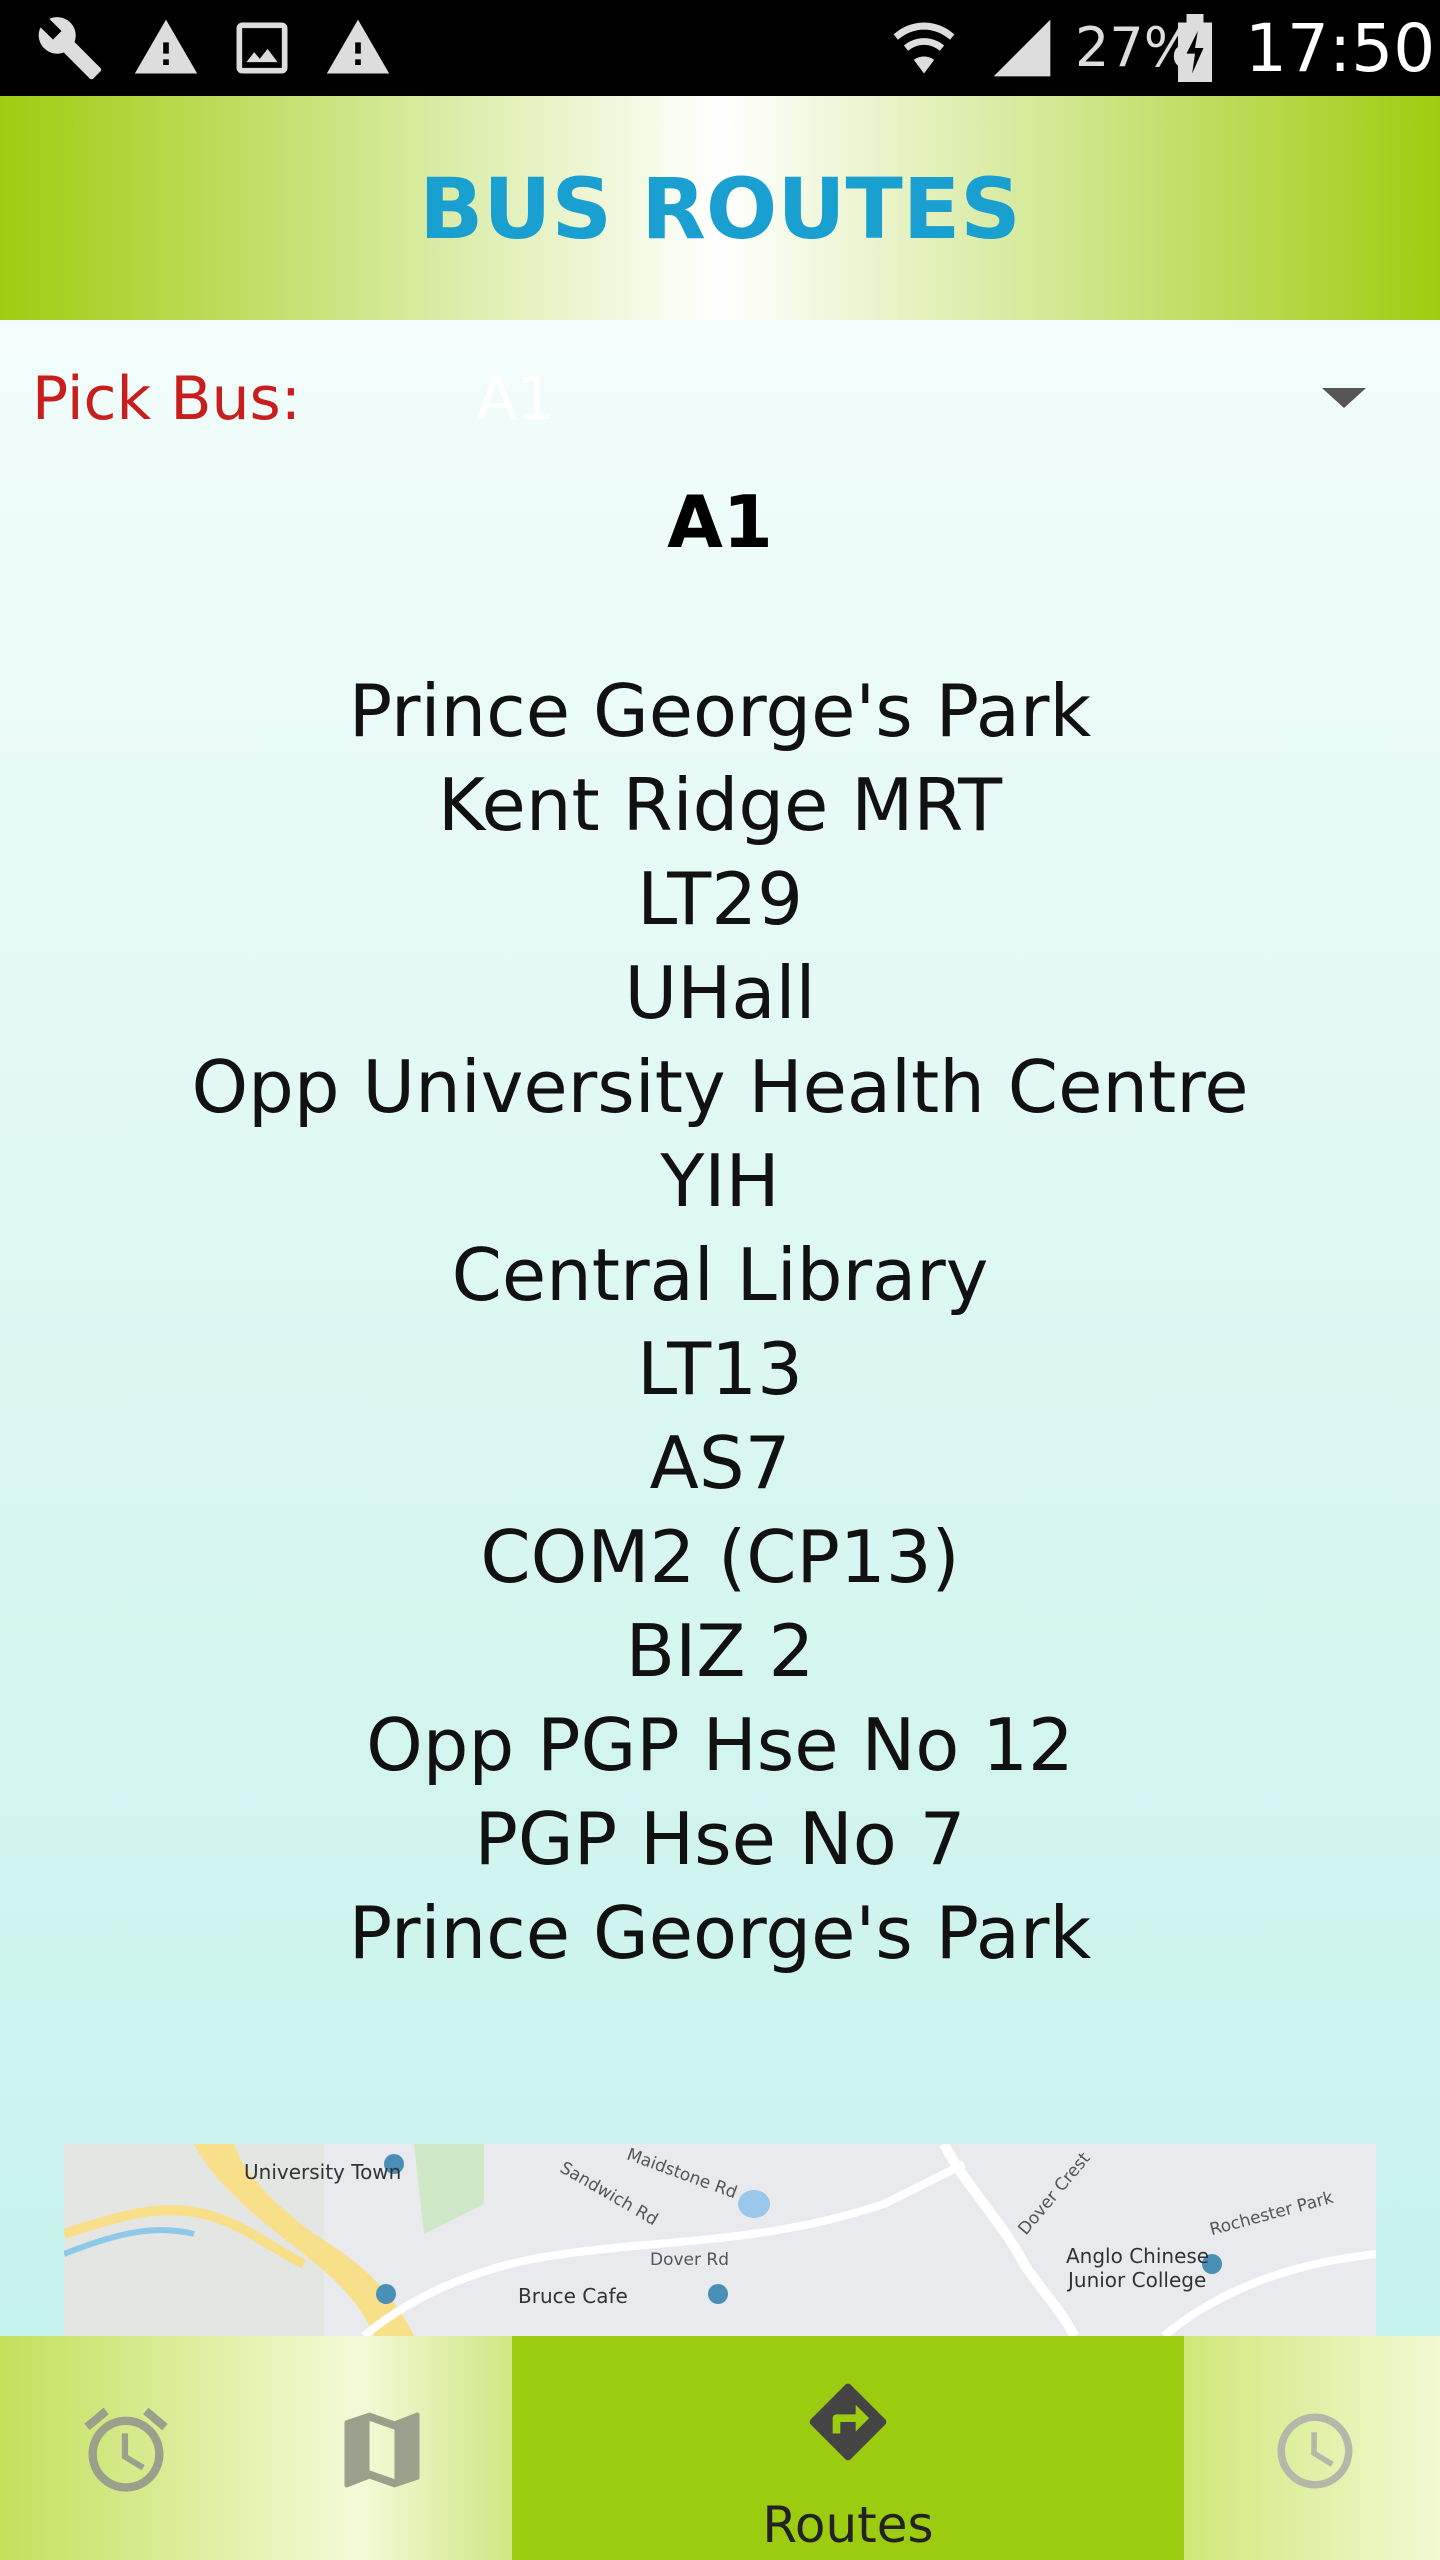 Image resolution: width=1440 pixels, height=2560 pixels. Describe the element at coordinates (1315, 2451) in the screenshot. I see `clock-icon` at that location.